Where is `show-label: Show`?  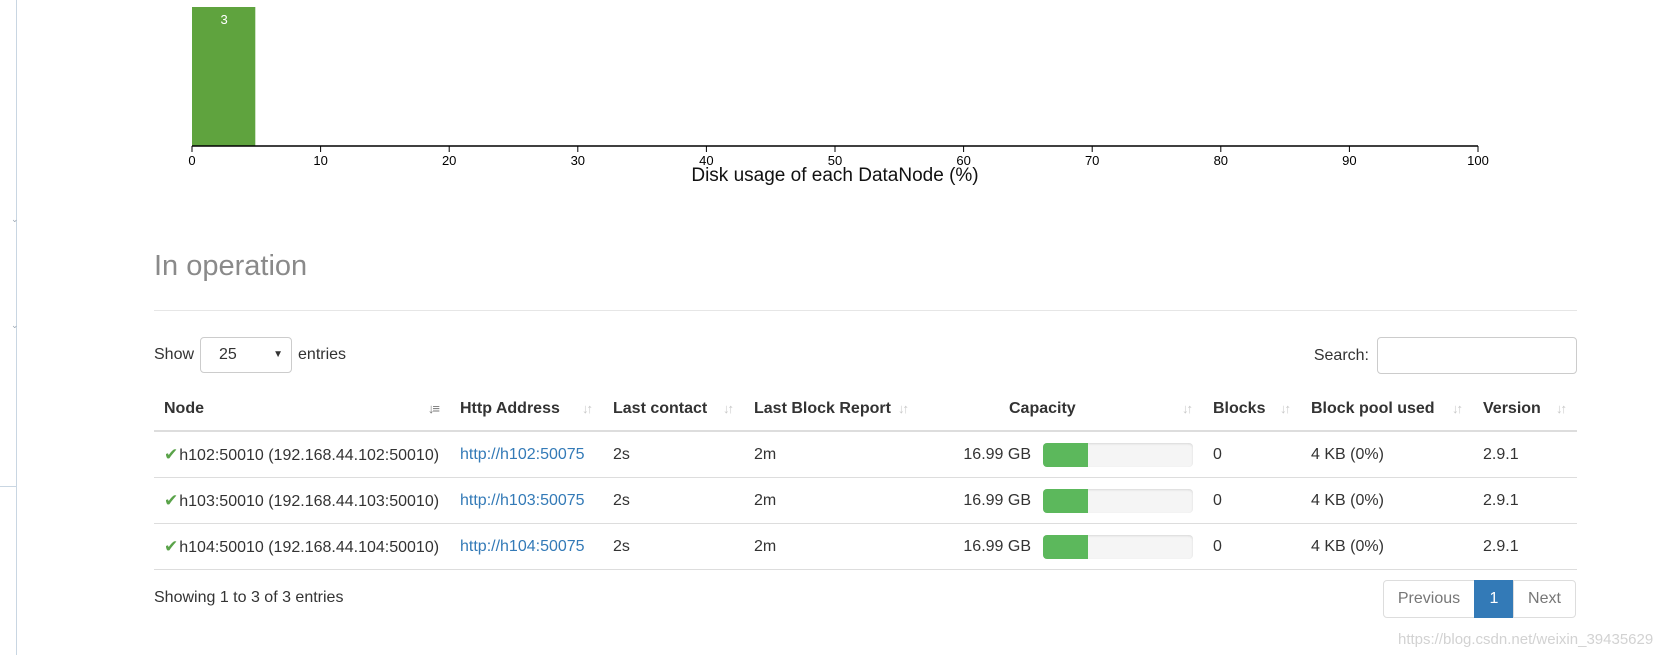
show-label: Show is located at coordinates (174, 354).